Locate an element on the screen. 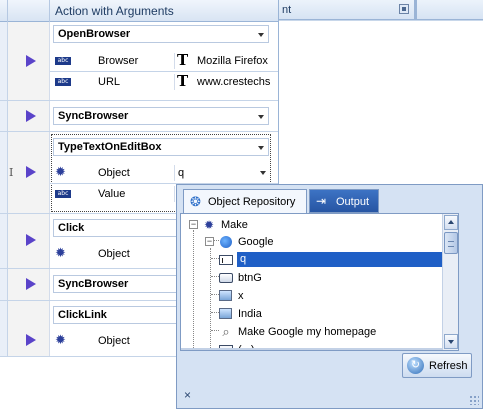 The height and width of the screenshot is (409, 483). tab-output: ⇥ Output is located at coordinates (344, 201).